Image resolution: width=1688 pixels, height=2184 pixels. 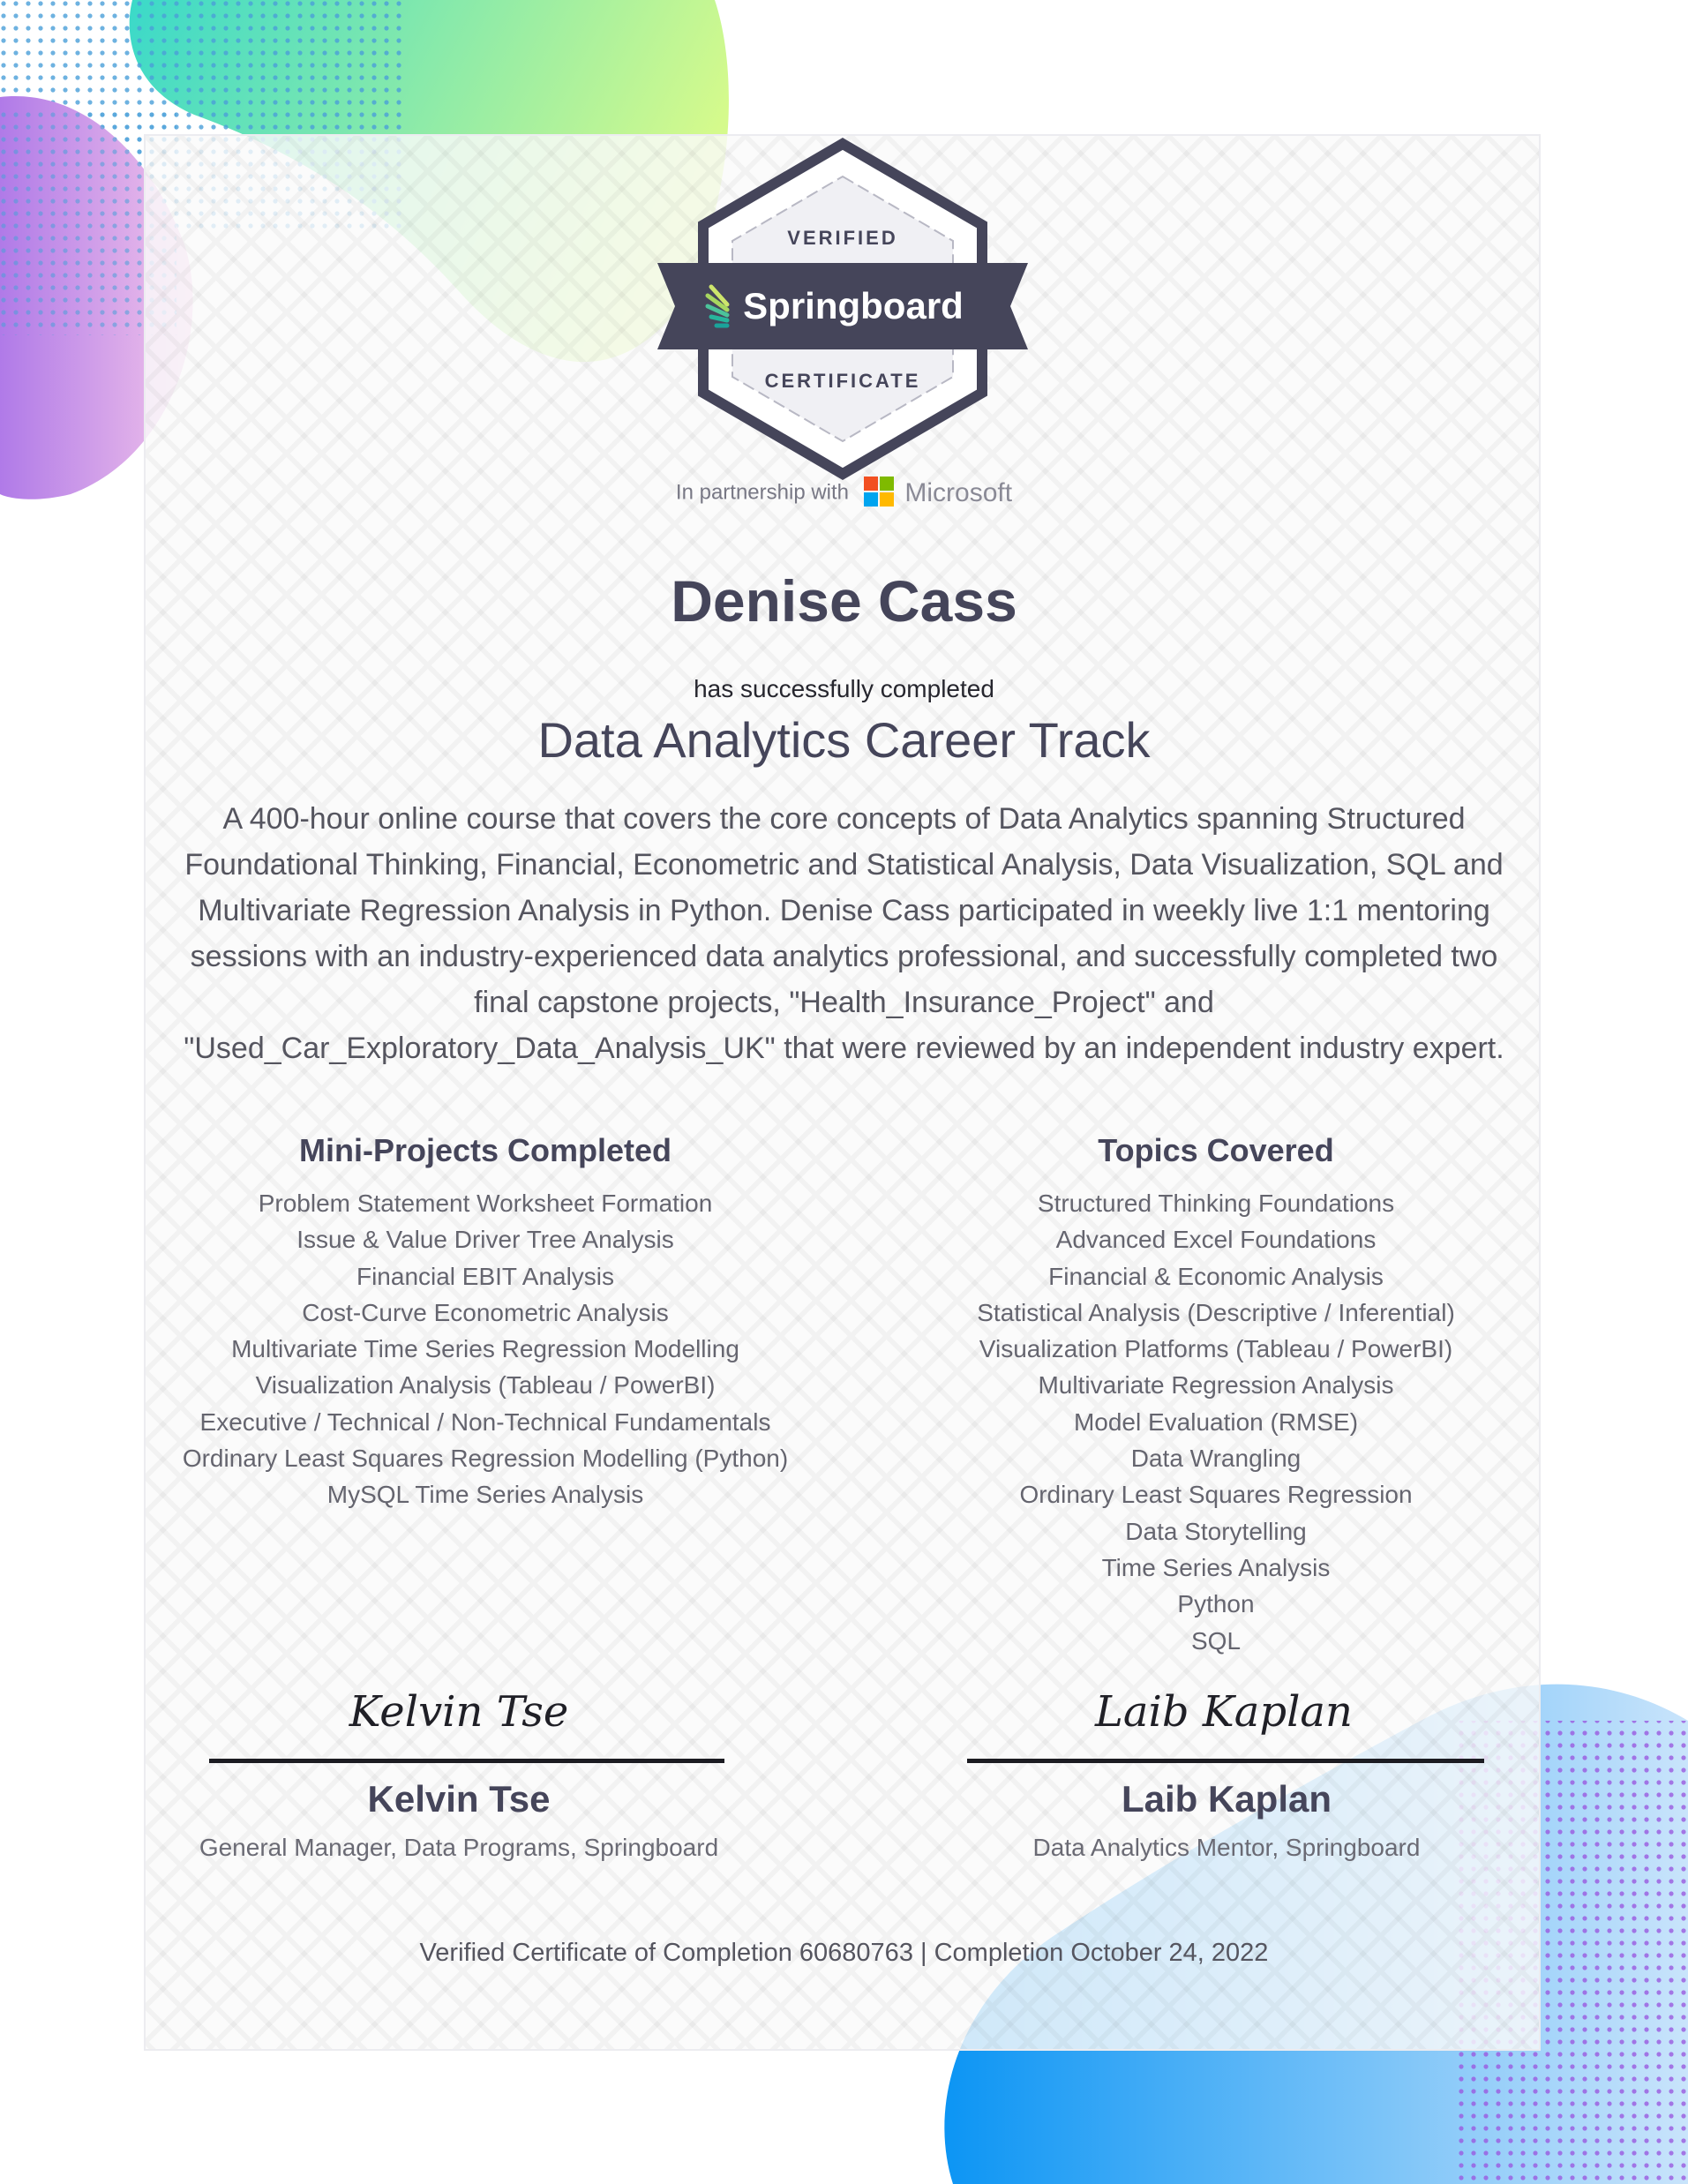 I want to click on list-item: SQL, so click(x=1216, y=1640).